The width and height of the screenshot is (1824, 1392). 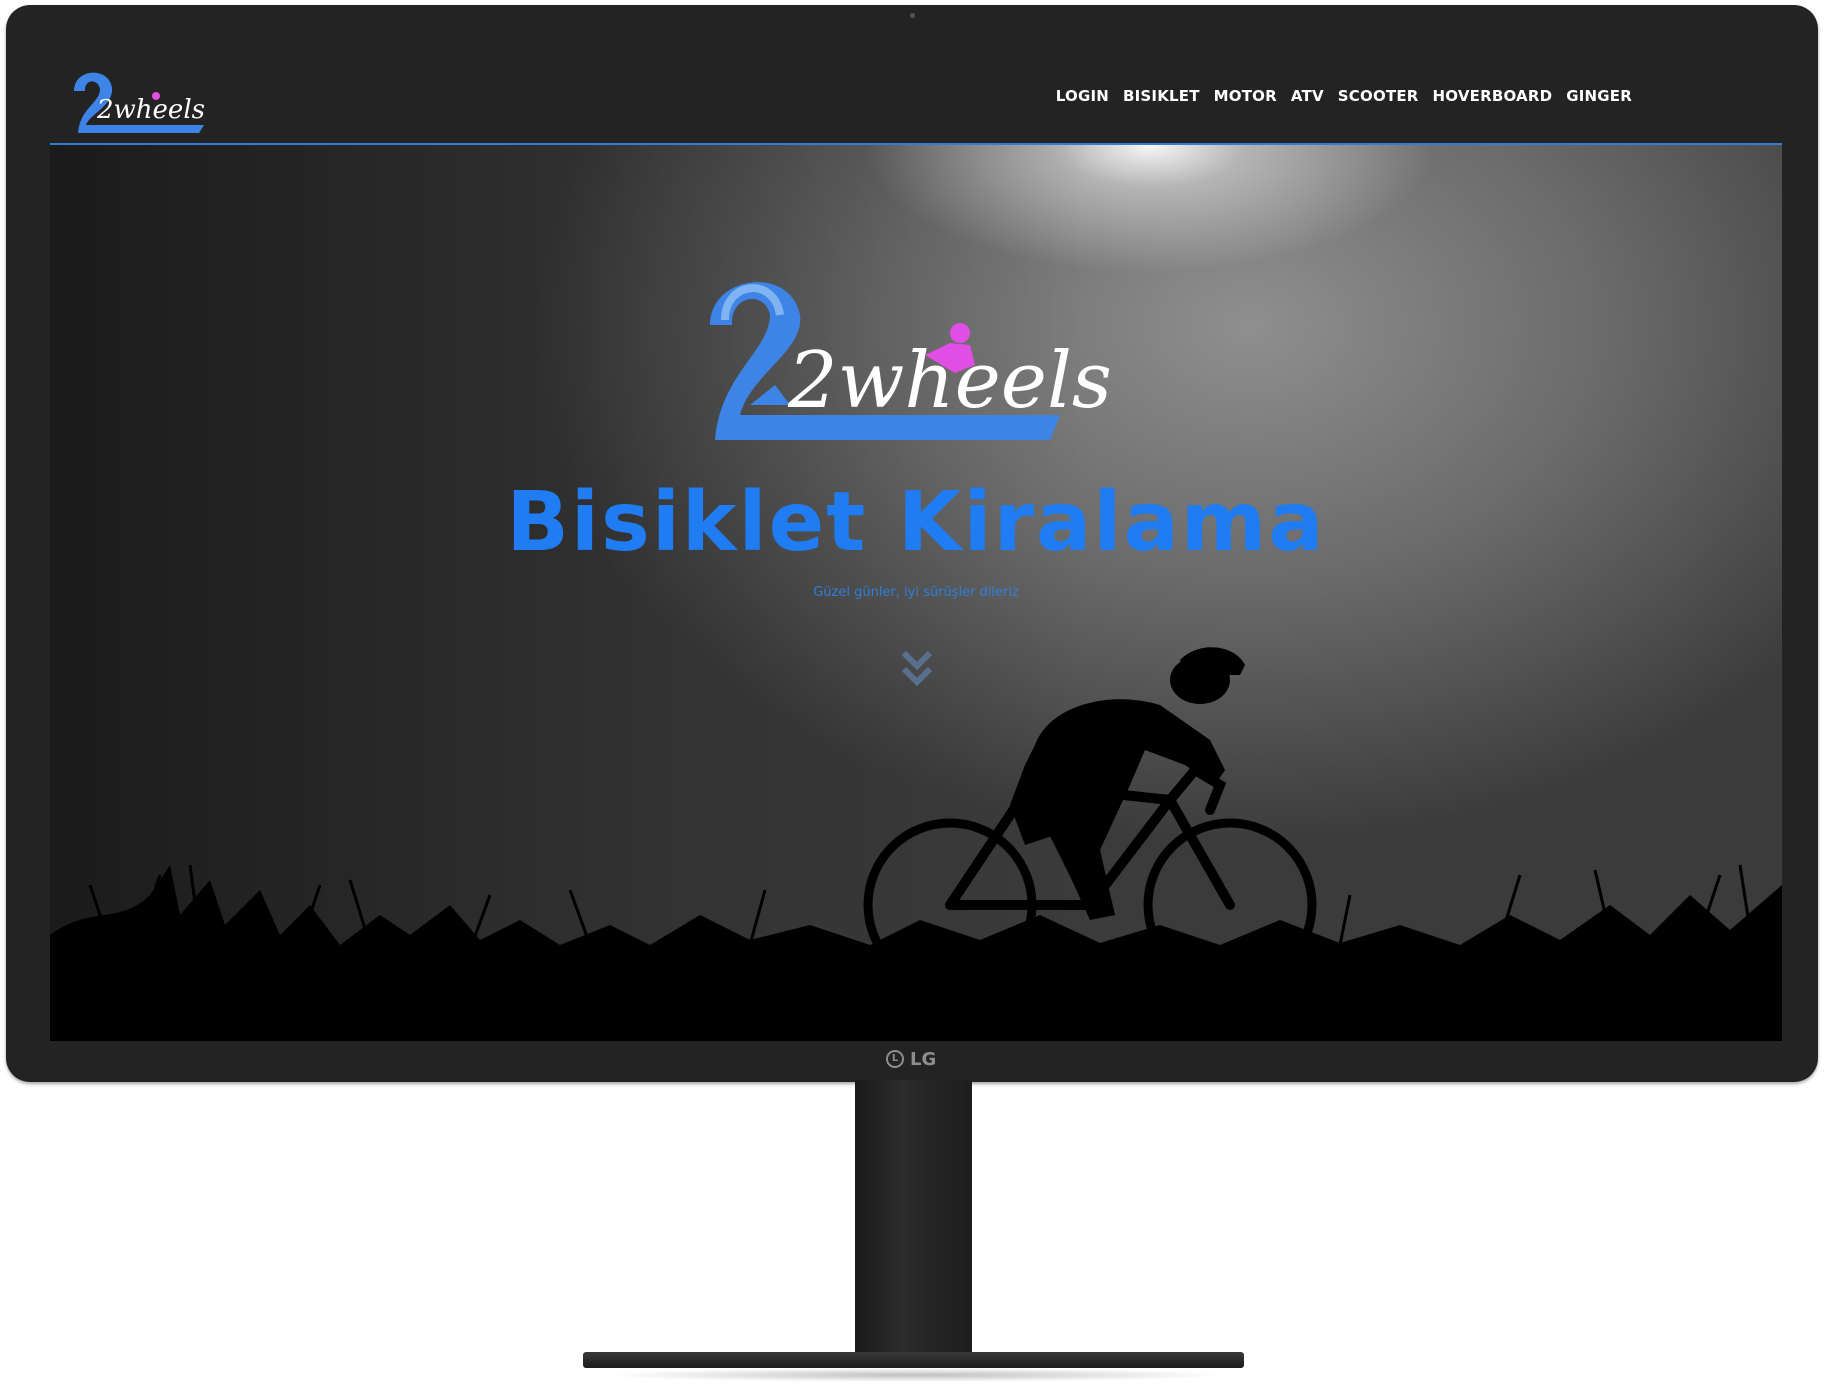 I want to click on nav-item-motor: MOTOR, so click(x=1245, y=96).